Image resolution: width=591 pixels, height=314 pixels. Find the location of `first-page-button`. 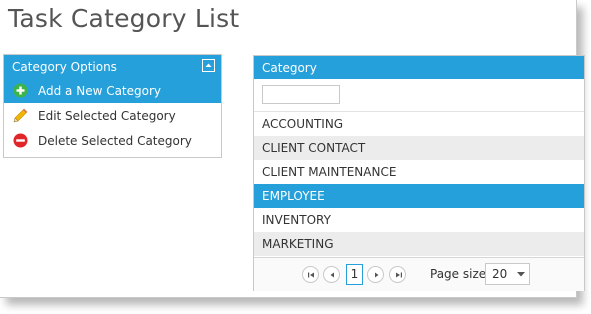

first-page-button is located at coordinates (310, 274).